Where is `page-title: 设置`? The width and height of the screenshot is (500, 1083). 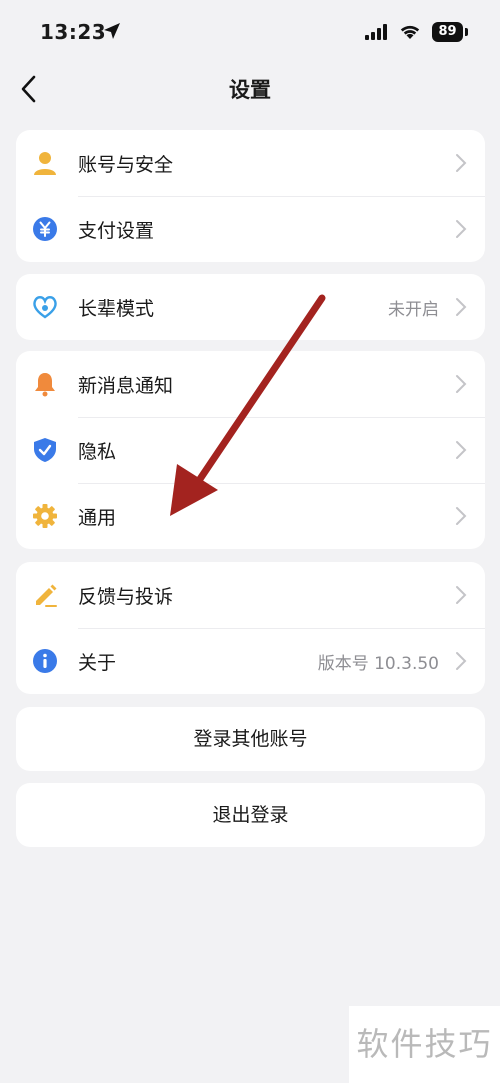 page-title: 设置 is located at coordinates (250, 90).